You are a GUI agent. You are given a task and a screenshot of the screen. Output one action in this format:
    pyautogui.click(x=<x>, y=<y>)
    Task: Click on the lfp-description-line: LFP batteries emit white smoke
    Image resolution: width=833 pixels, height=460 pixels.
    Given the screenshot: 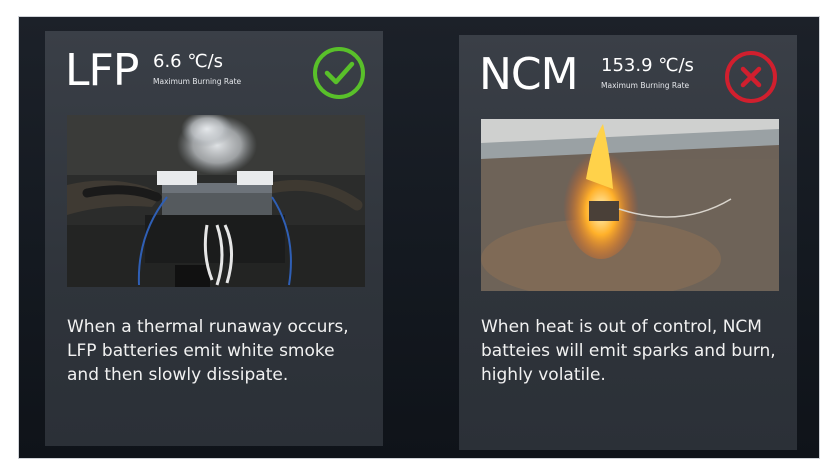 What is the action you would take?
    pyautogui.click(x=201, y=351)
    